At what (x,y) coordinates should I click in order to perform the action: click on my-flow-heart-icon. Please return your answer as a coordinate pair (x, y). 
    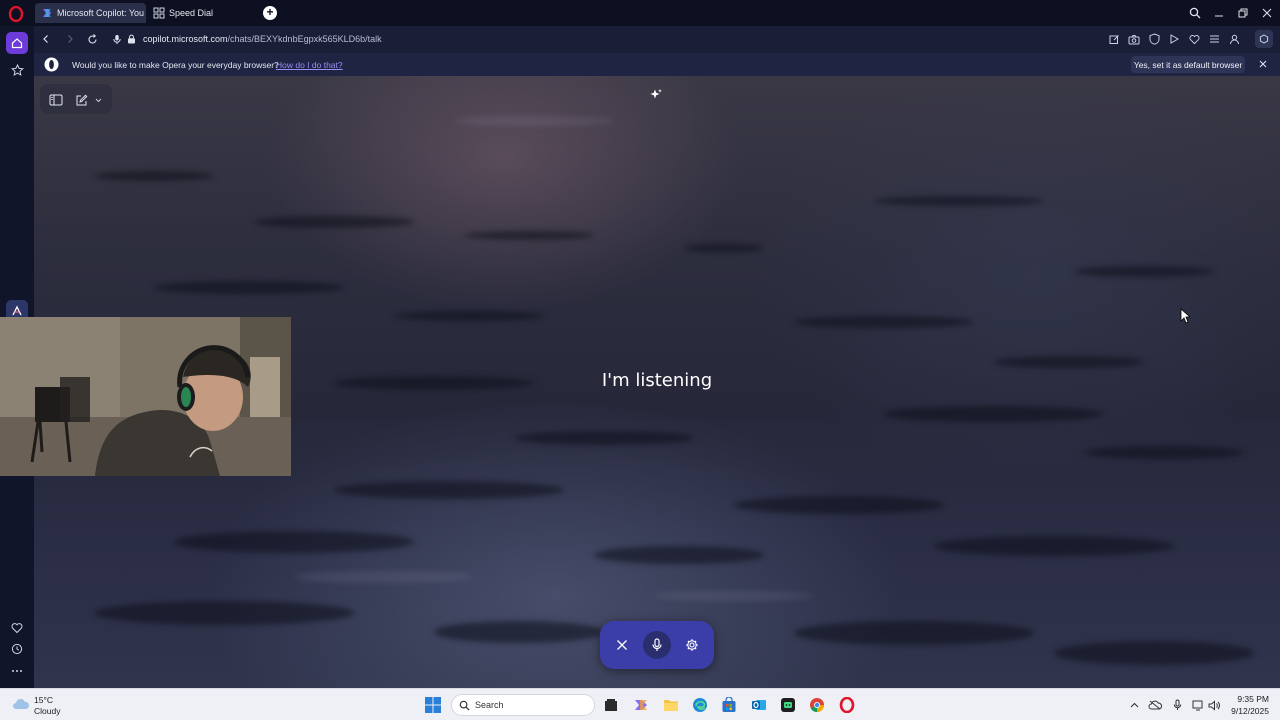
    Looking at the image, I should click on (1194, 39).